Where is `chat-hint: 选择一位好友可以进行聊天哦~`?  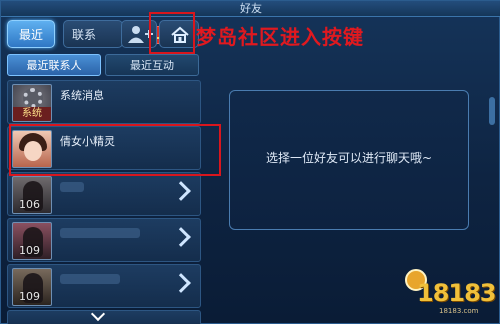 chat-hint: 选择一位好友可以进行聊天哦~ is located at coordinates (349, 158).